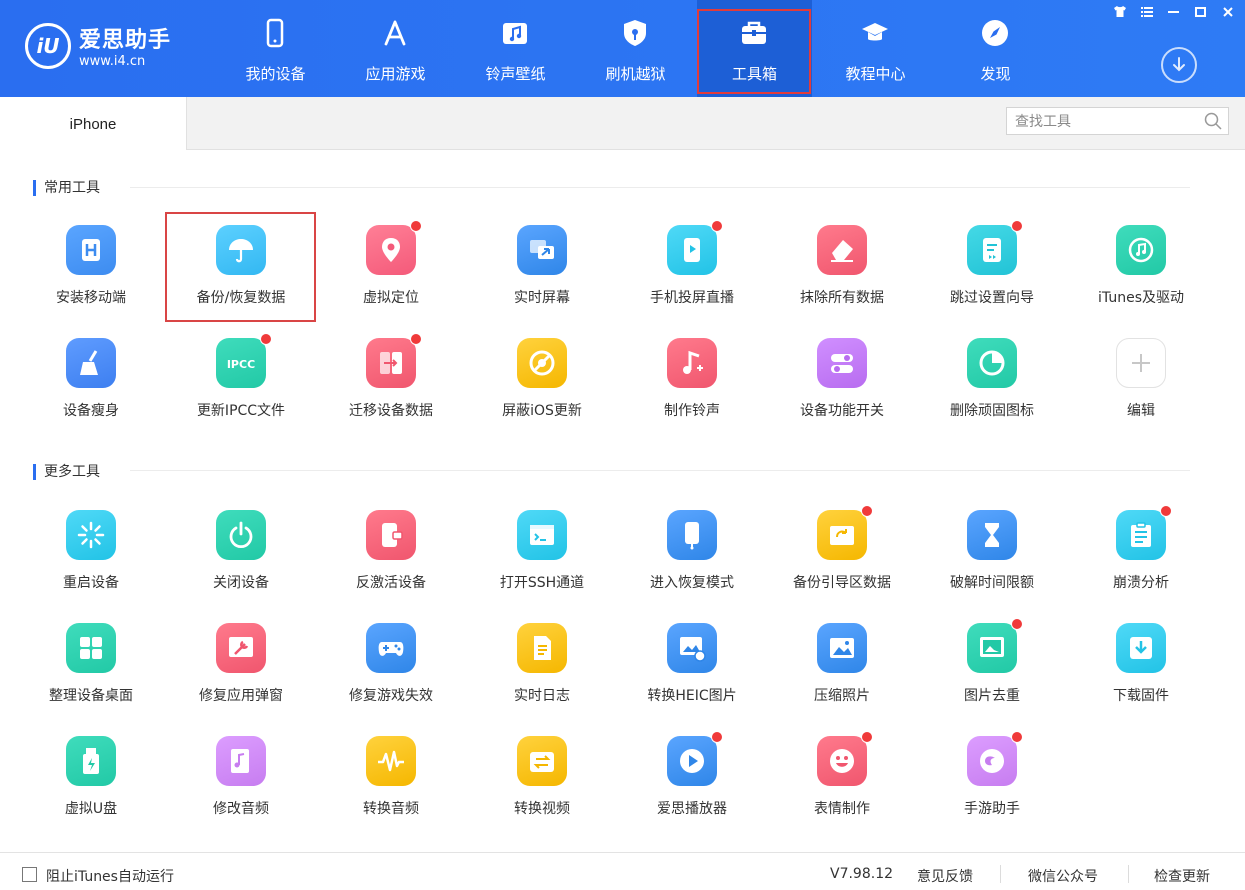  Describe the element at coordinates (754, 74) in the screenshot. I see `nav-label: 工具箱` at that location.